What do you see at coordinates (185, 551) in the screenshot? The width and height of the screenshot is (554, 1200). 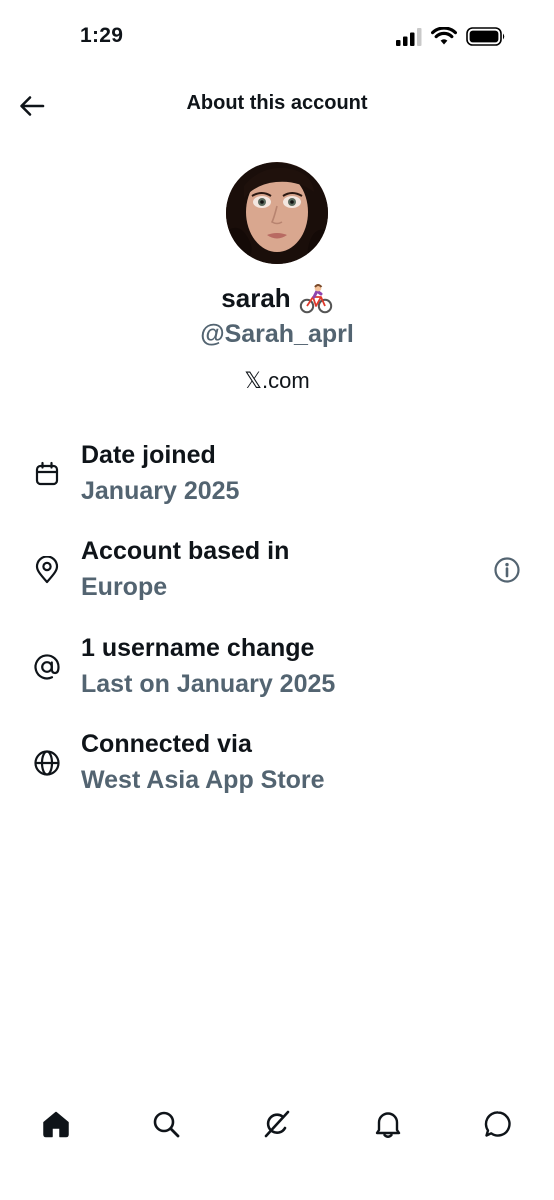 I see `info-title: Account based in` at bounding box center [185, 551].